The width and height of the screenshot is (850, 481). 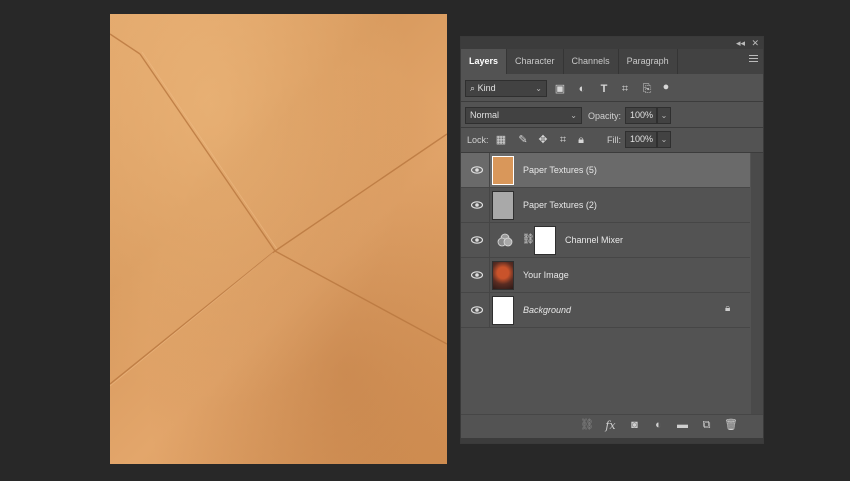 I want to click on fx-icon: fx, so click(x=610, y=425).